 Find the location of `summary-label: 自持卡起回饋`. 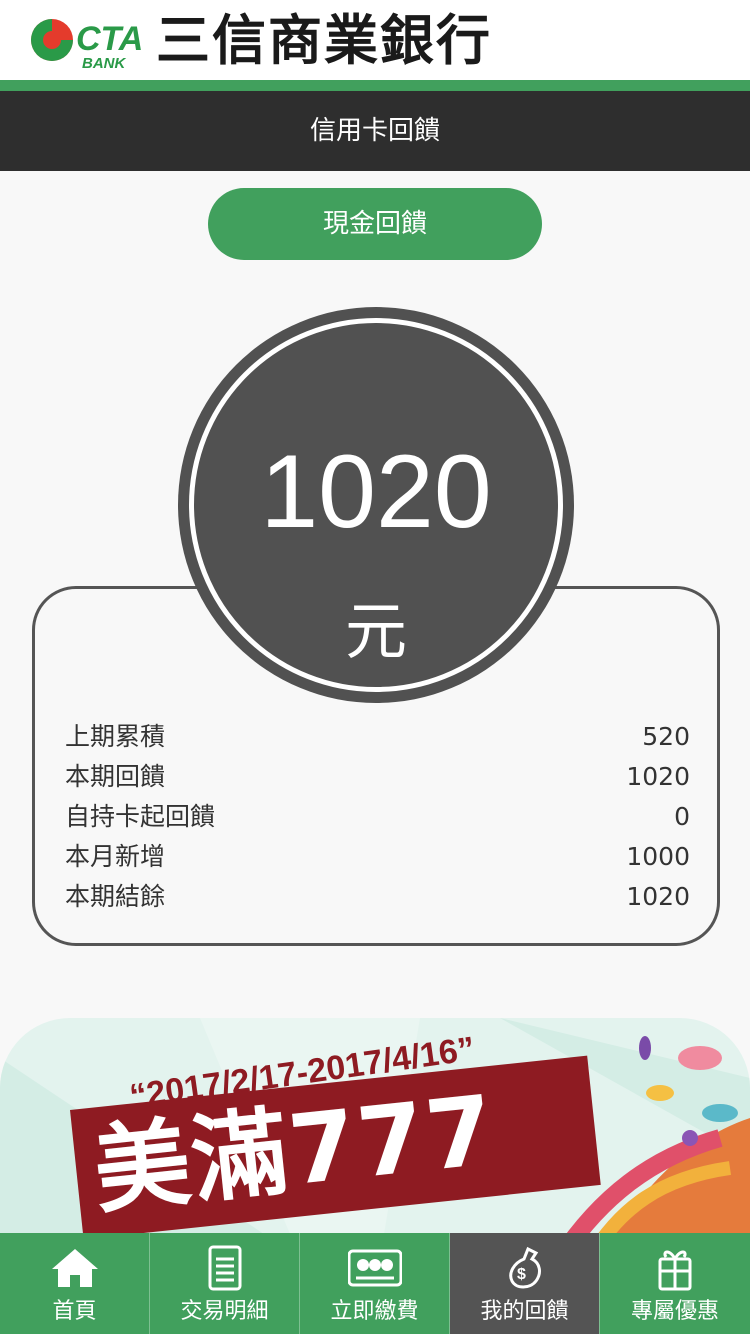

summary-label: 自持卡起回饋 is located at coordinates (140, 816).